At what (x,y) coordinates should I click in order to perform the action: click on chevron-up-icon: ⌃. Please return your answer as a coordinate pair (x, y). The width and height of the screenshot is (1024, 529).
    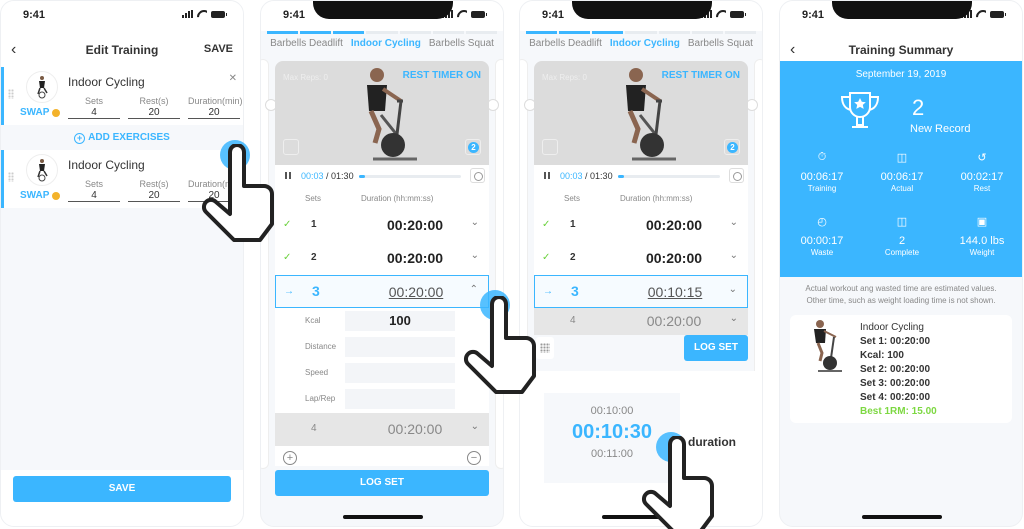
    Looking at the image, I should click on (474, 289).